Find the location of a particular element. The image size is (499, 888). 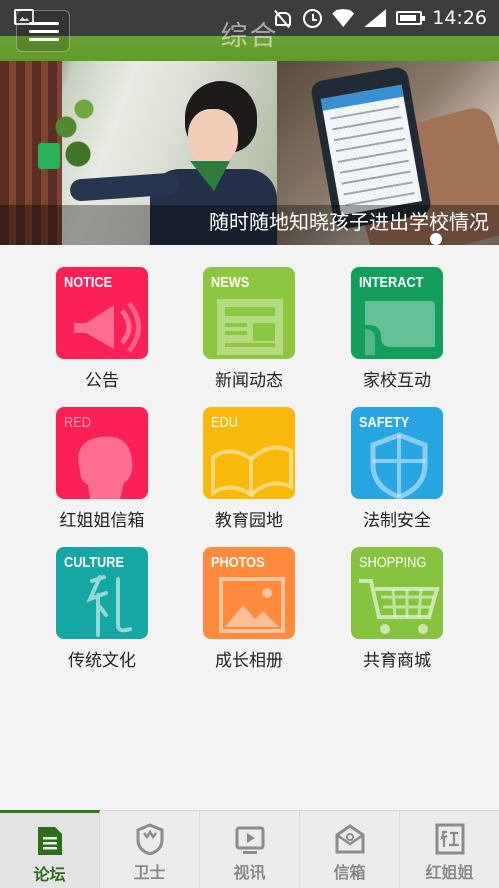

tile-edu: EDU 教育园地 is located at coordinates (249, 469).